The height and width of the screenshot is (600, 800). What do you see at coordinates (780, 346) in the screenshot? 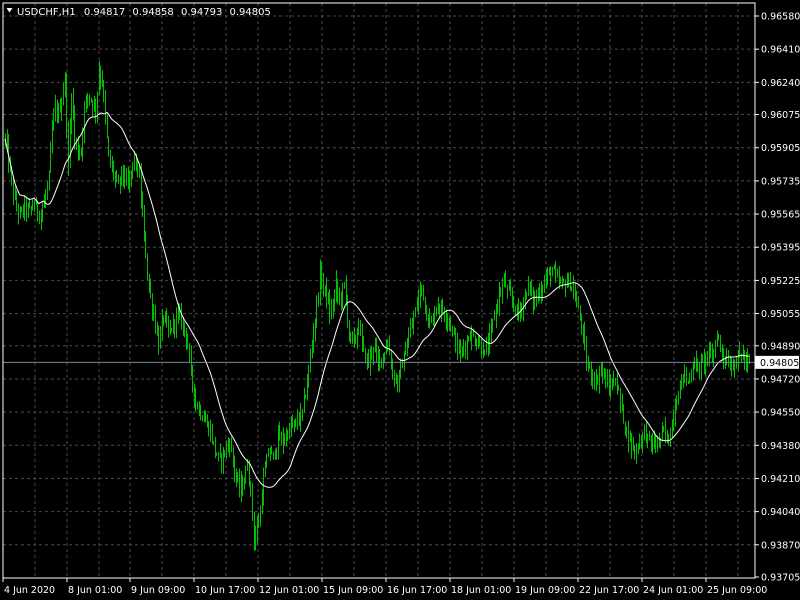
I see `price-tick-label: 0.94890` at bounding box center [780, 346].